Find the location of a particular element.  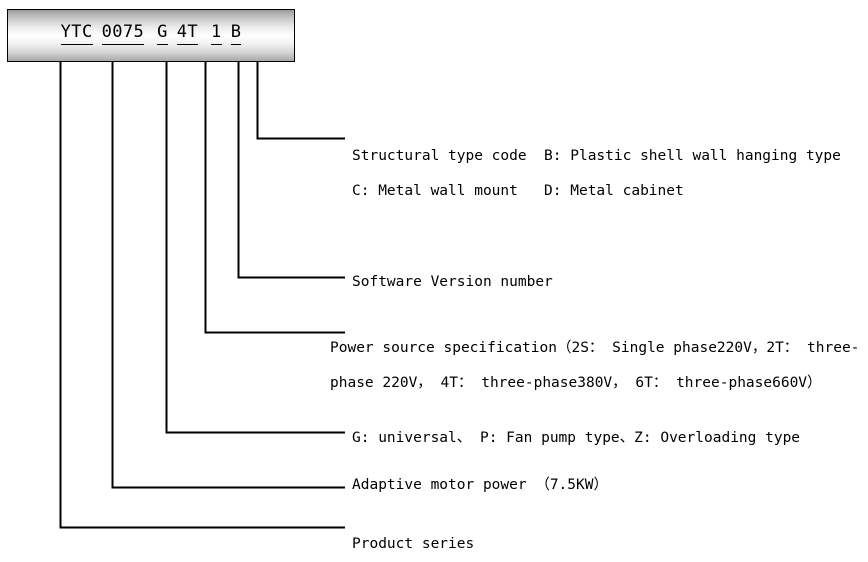

code-segment-load-type: G is located at coordinates (162, 33).